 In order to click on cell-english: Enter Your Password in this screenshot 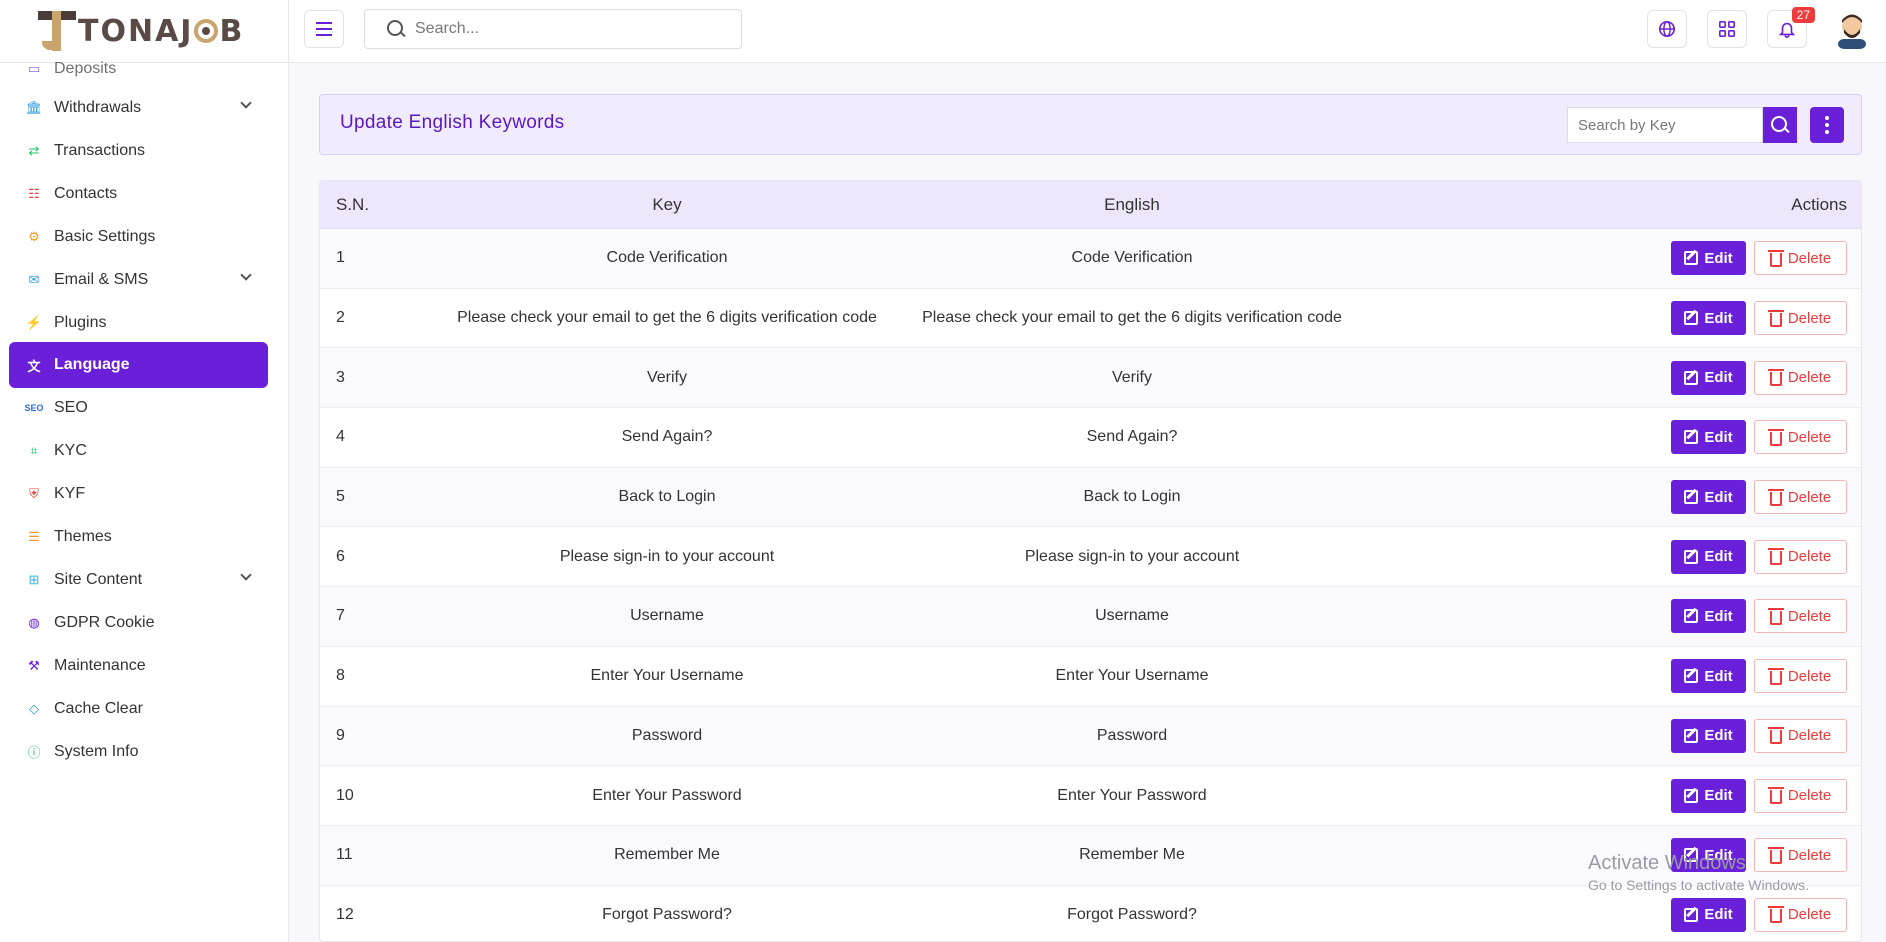, I will do `click(1132, 795)`.